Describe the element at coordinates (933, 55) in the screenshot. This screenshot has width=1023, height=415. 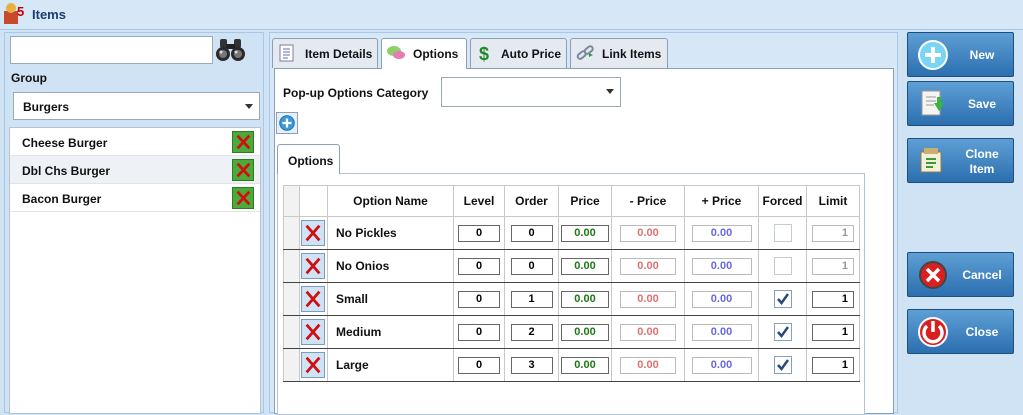
I see `plus-circle-icon` at that location.